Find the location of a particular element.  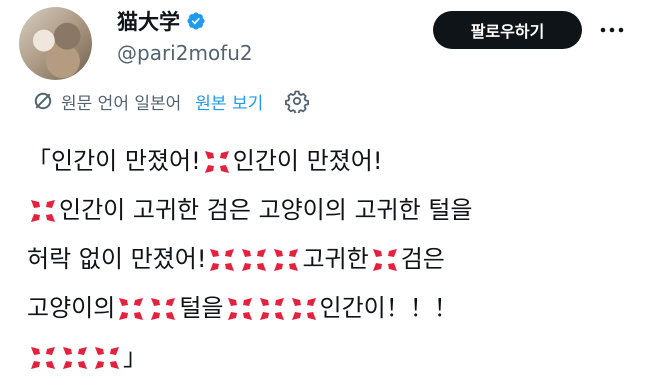

tweet-line: 「인간이 만졌어! 인간이 만졌어! is located at coordinates (327, 161).